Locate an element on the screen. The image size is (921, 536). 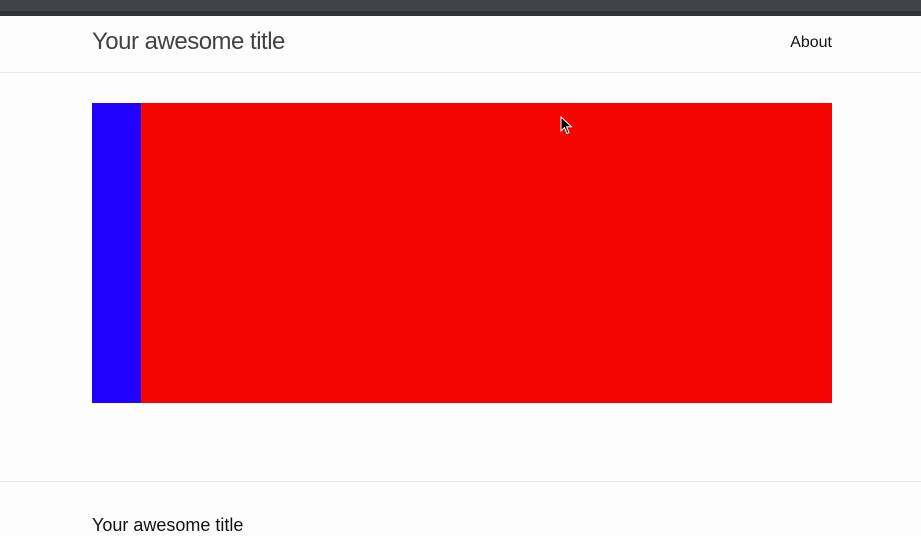
footer-heading: Your awesome title is located at coordinates (168, 525).